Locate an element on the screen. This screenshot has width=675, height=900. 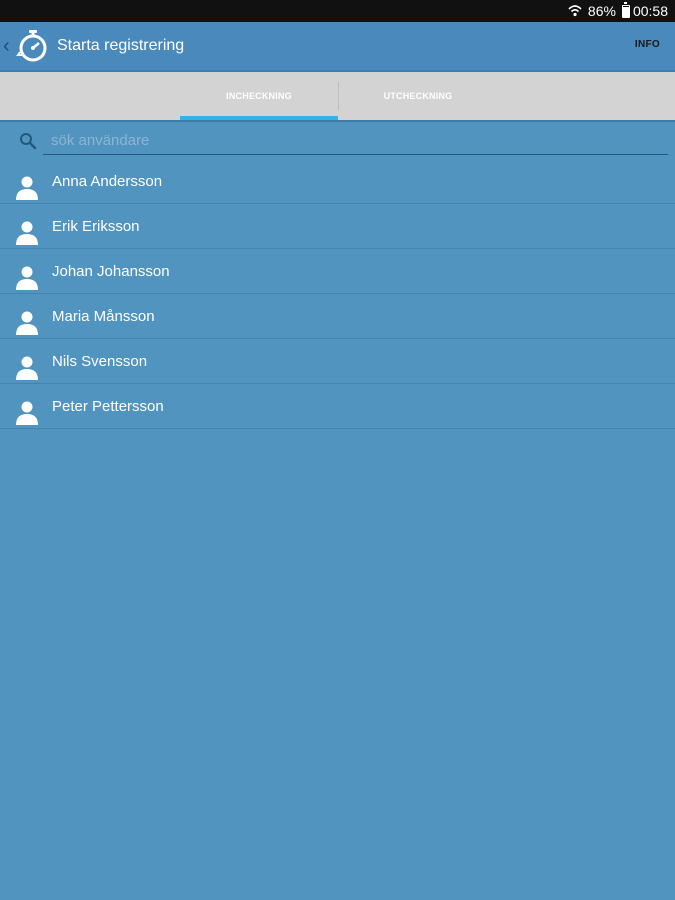
tab-utcheckning: UTCHECKNING is located at coordinates (418, 96).